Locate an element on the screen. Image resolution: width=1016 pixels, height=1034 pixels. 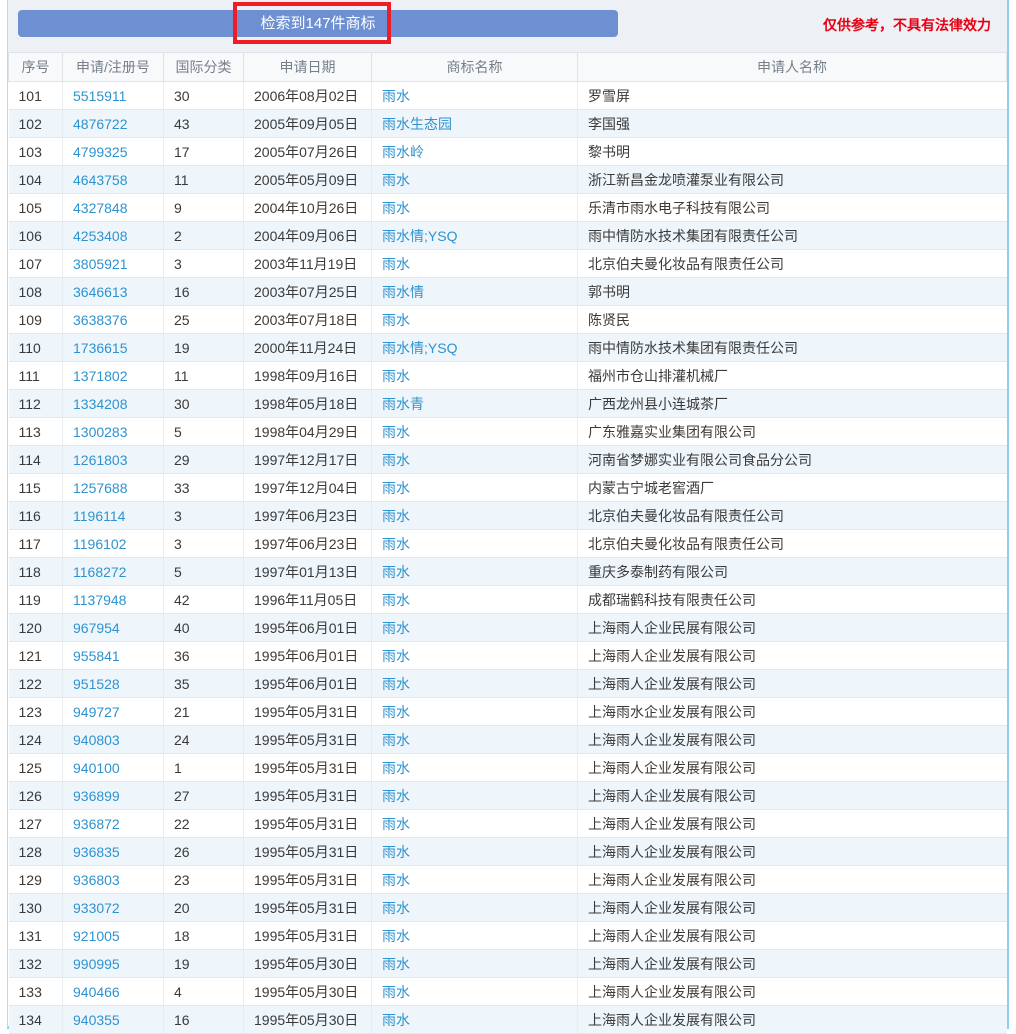
reg-number-link: 949727 is located at coordinates (96, 712).